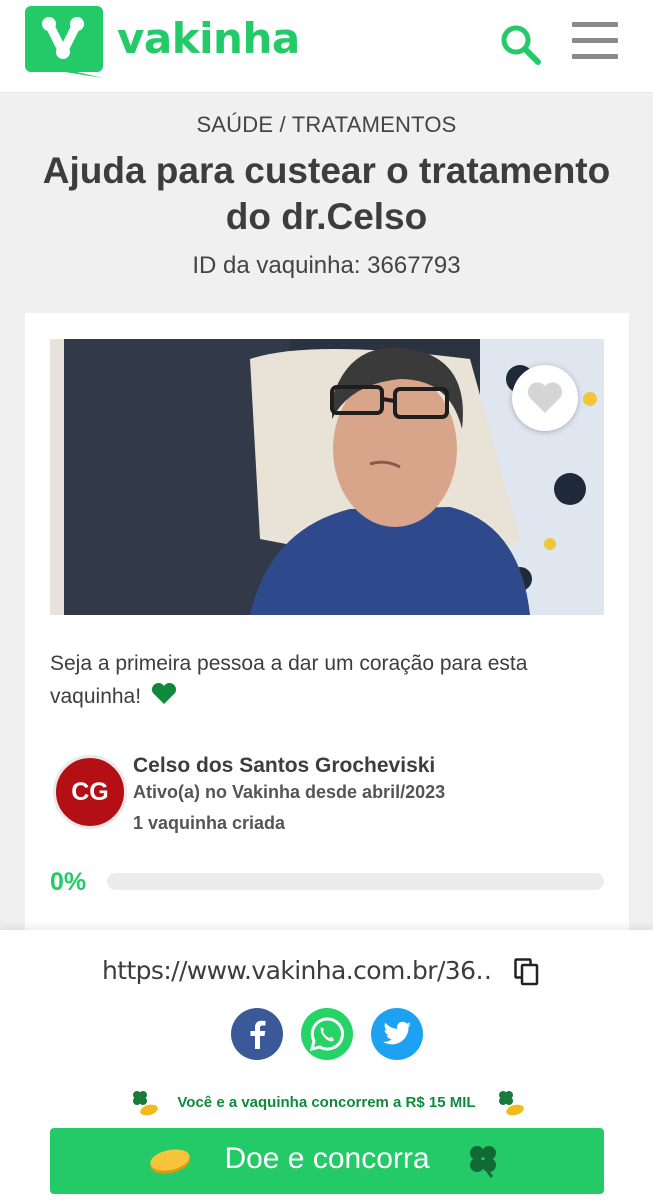 This screenshot has height=1200, width=653. I want to click on donate-button-label: Doe e concorra, so click(327, 1158).